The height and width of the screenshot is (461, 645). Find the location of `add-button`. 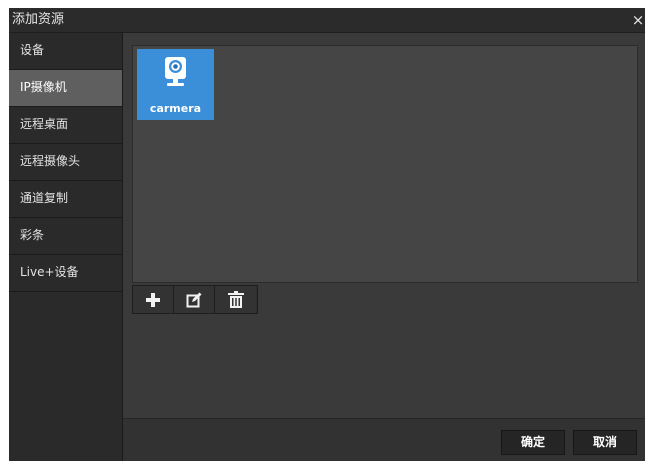

add-button is located at coordinates (153, 299).